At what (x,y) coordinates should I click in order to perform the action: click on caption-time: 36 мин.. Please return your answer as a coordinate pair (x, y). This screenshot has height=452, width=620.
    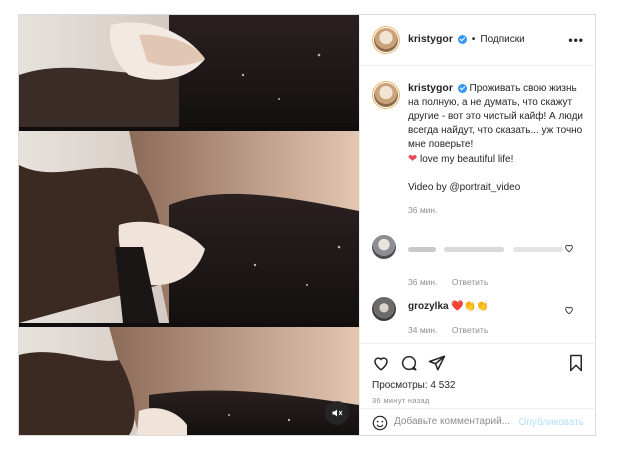
    Looking at the image, I should click on (423, 210).